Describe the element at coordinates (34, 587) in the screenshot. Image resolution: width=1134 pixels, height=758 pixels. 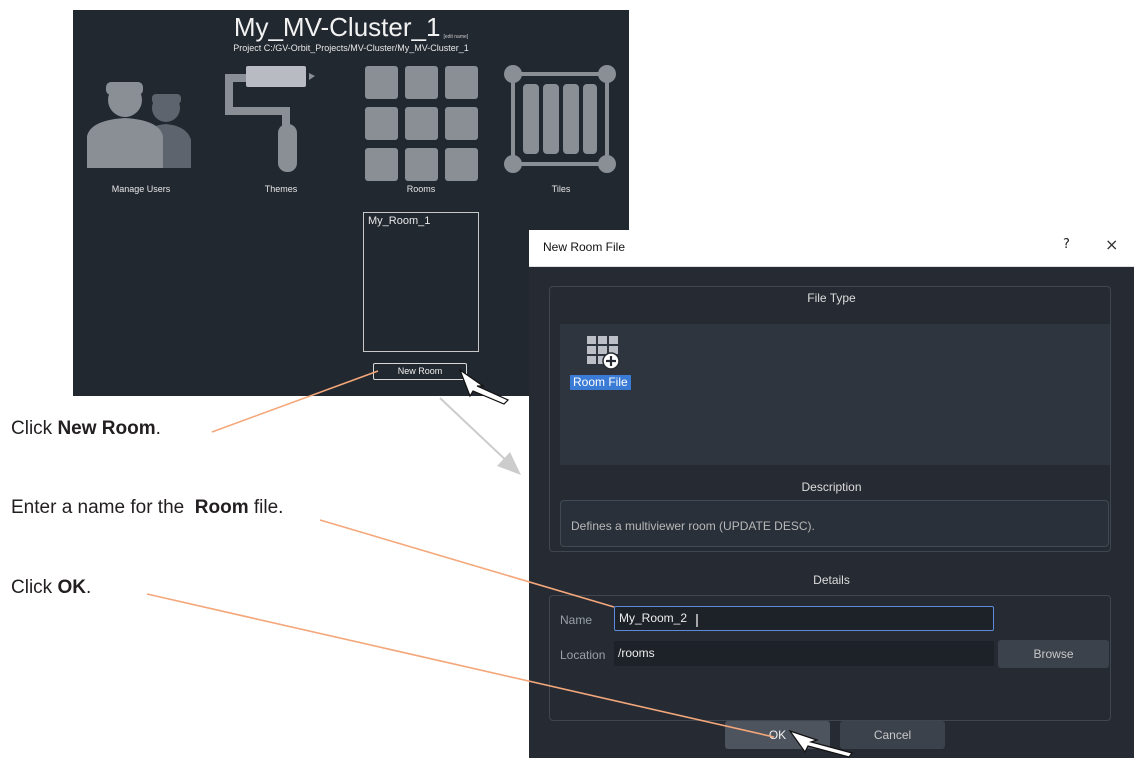
I see `instruction-3-prefix: Click` at that location.